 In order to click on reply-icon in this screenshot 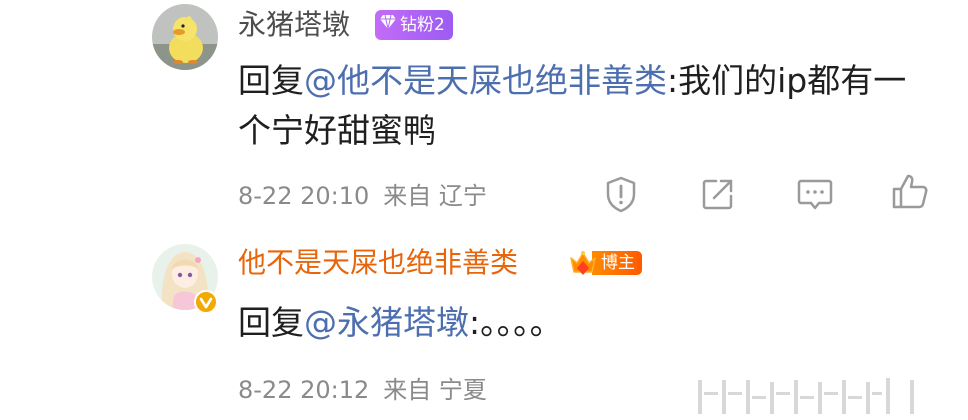, I will do `click(815, 194)`.